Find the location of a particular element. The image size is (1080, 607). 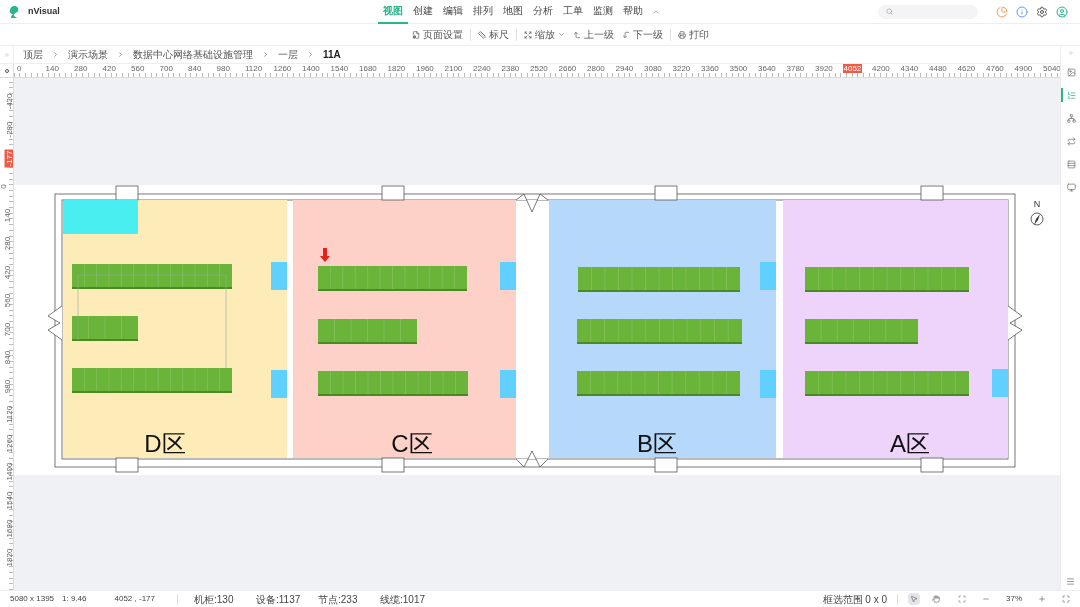

menu-tab: 监测 is located at coordinates (603, 12).